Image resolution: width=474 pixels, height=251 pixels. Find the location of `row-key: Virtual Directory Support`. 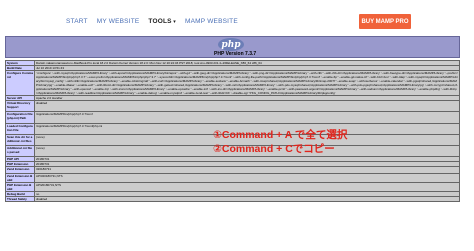

row-key: Virtual Directory Support is located at coordinates (20, 106).